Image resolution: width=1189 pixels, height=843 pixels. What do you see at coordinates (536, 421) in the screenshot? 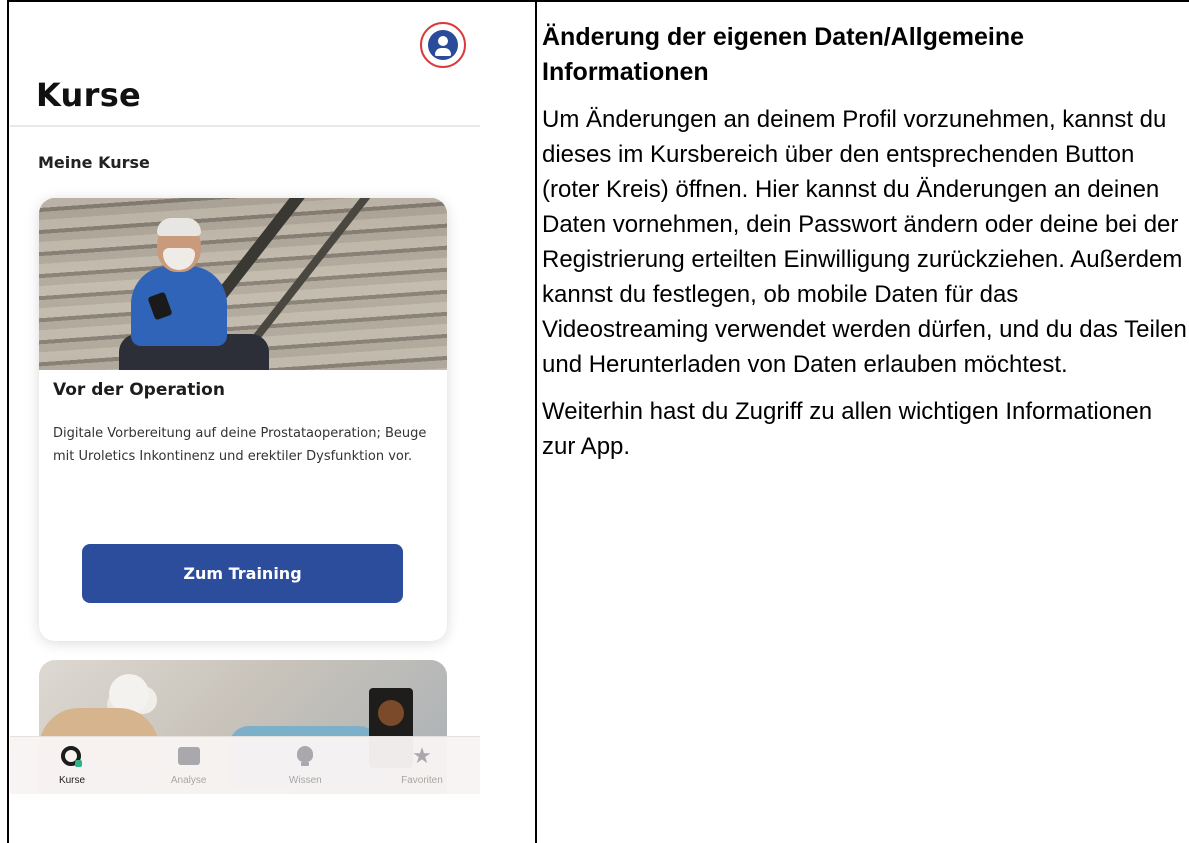
I see `table-border-middle` at bounding box center [536, 421].